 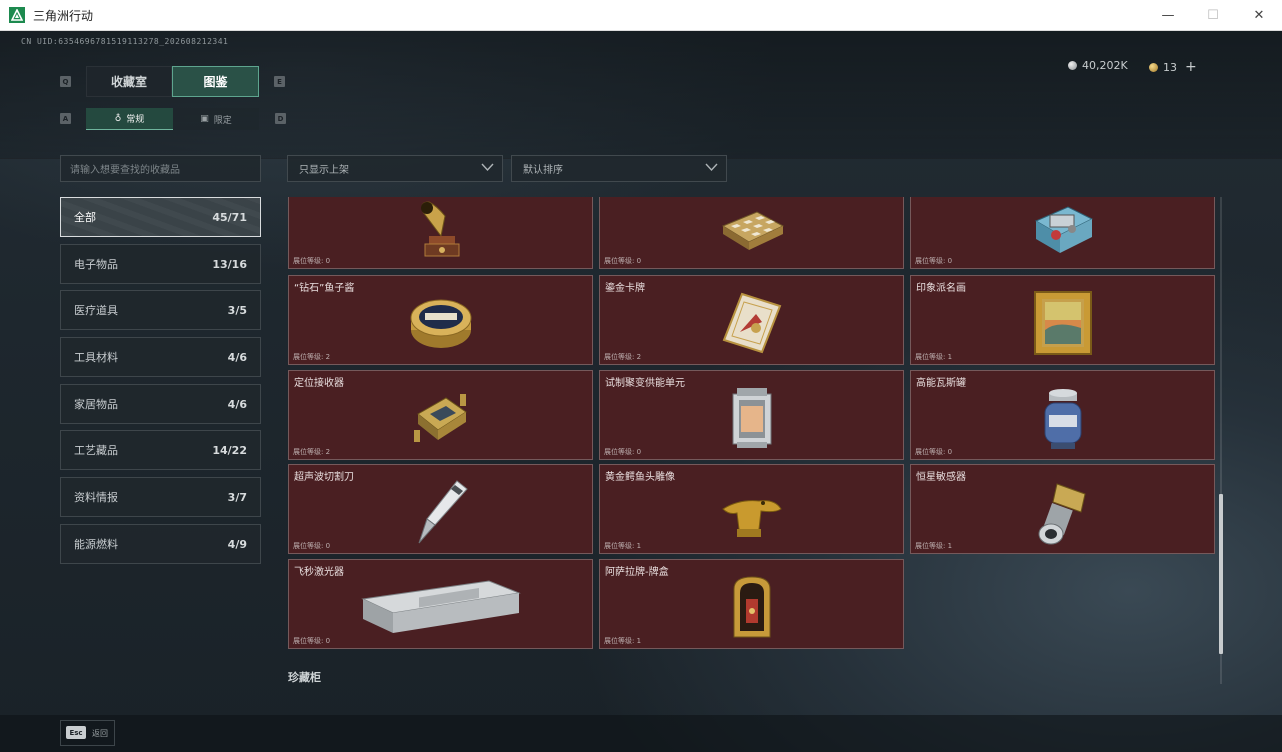 What do you see at coordinates (304, 677) in the screenshot?
I see `section-title-treasure-cabinet: 珍藏柜` at bounding box center [304, 677].